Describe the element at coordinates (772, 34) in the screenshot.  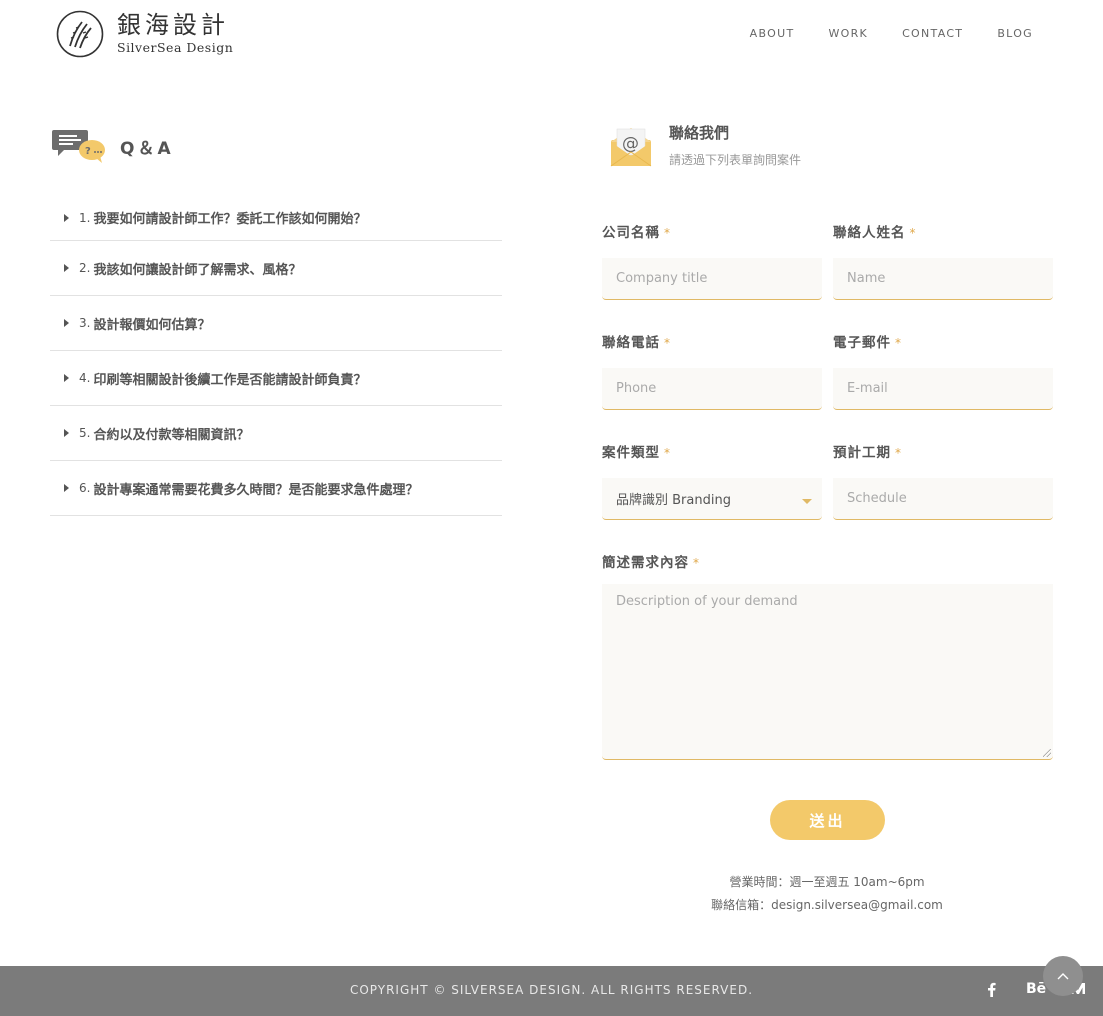
I see `nav-about: ABOUT` at that location.